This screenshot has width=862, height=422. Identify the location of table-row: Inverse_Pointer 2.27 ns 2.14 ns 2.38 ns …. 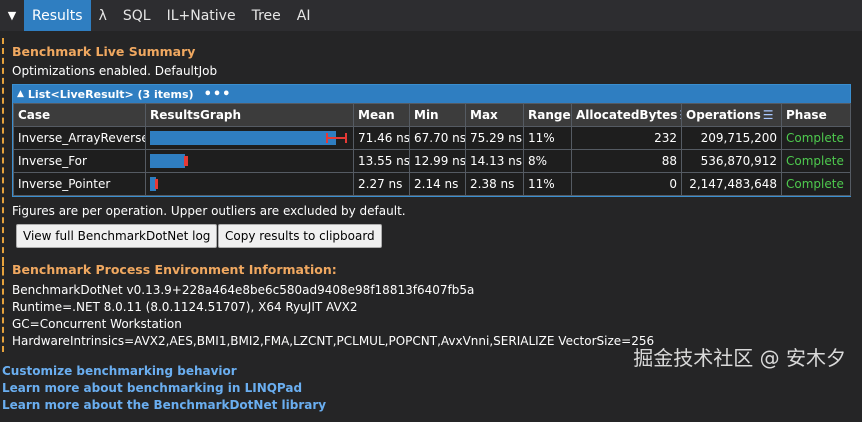
(432, 184).